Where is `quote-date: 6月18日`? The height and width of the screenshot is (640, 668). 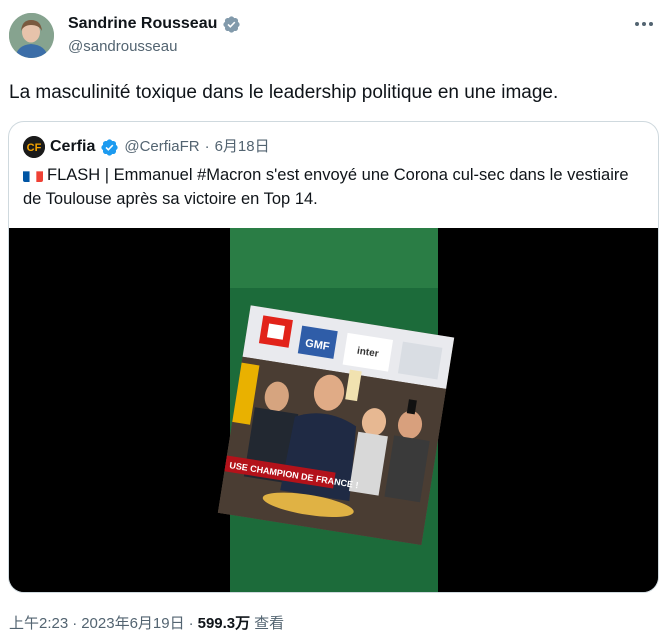
quote-date: 6月18日 is located at coordinates (242, 147).